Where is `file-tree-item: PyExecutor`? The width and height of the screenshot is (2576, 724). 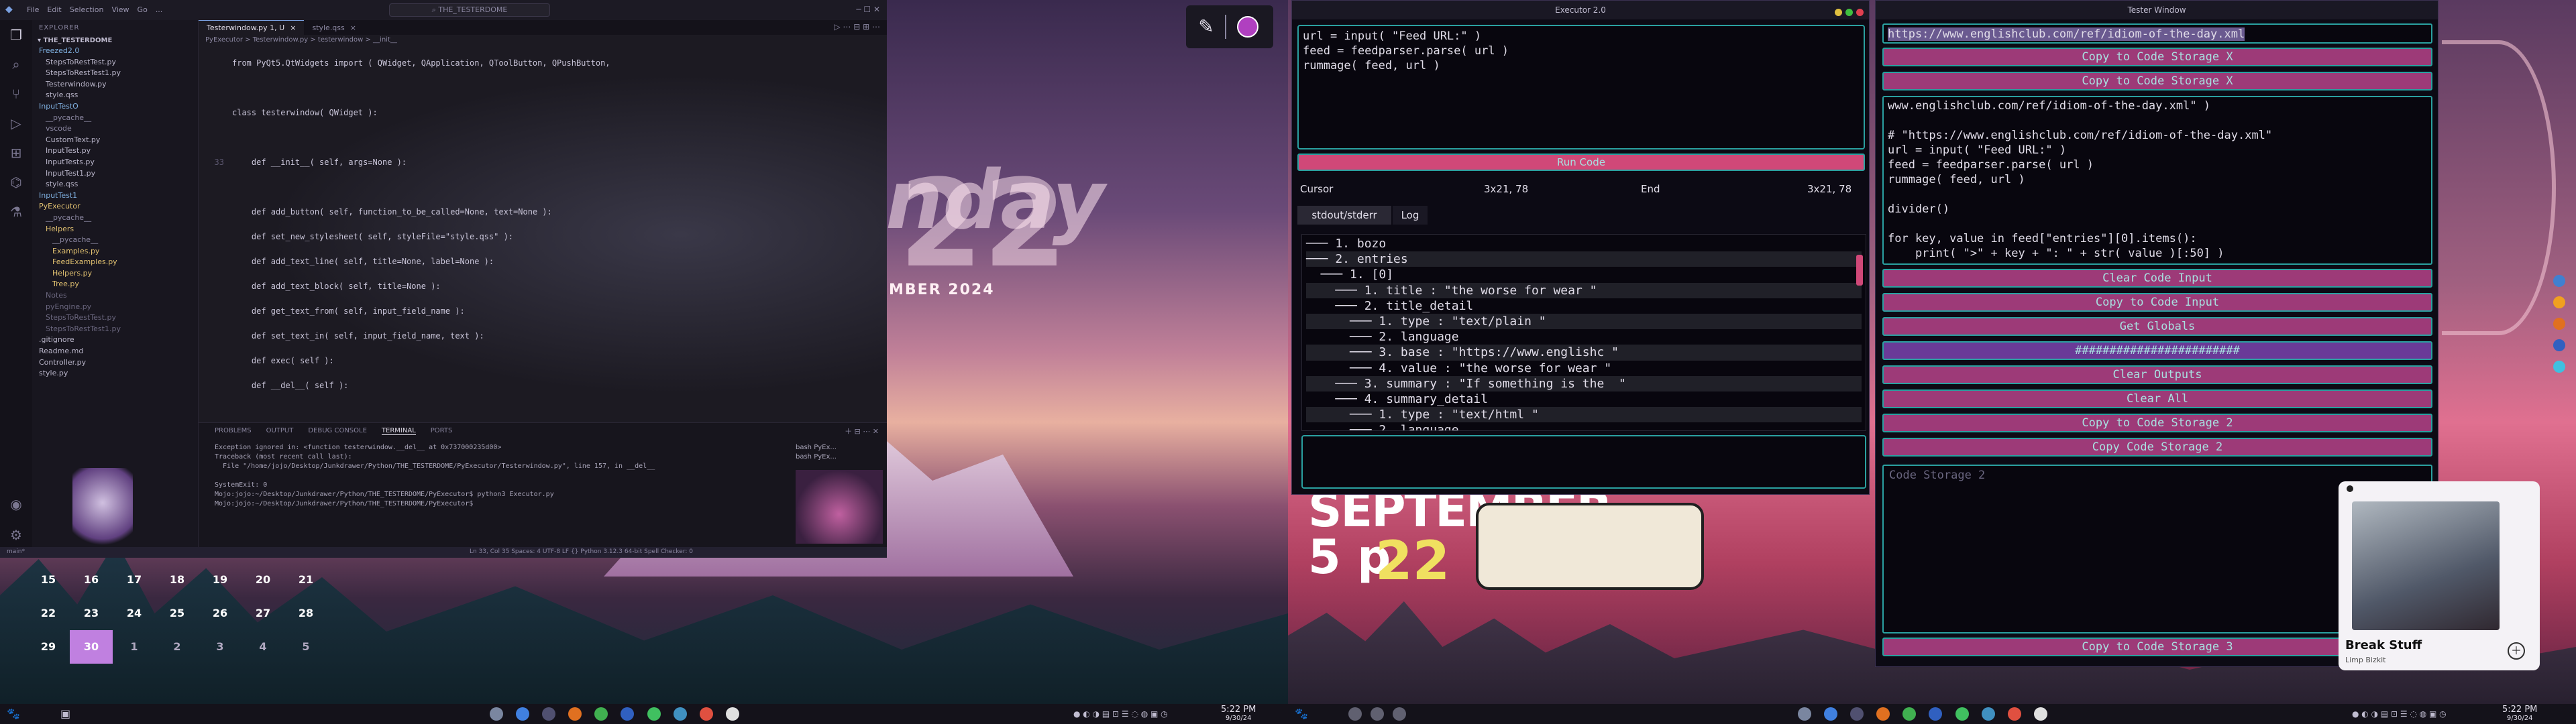 file-tree-item: PyExecutor is located at coordinates (115, 207).